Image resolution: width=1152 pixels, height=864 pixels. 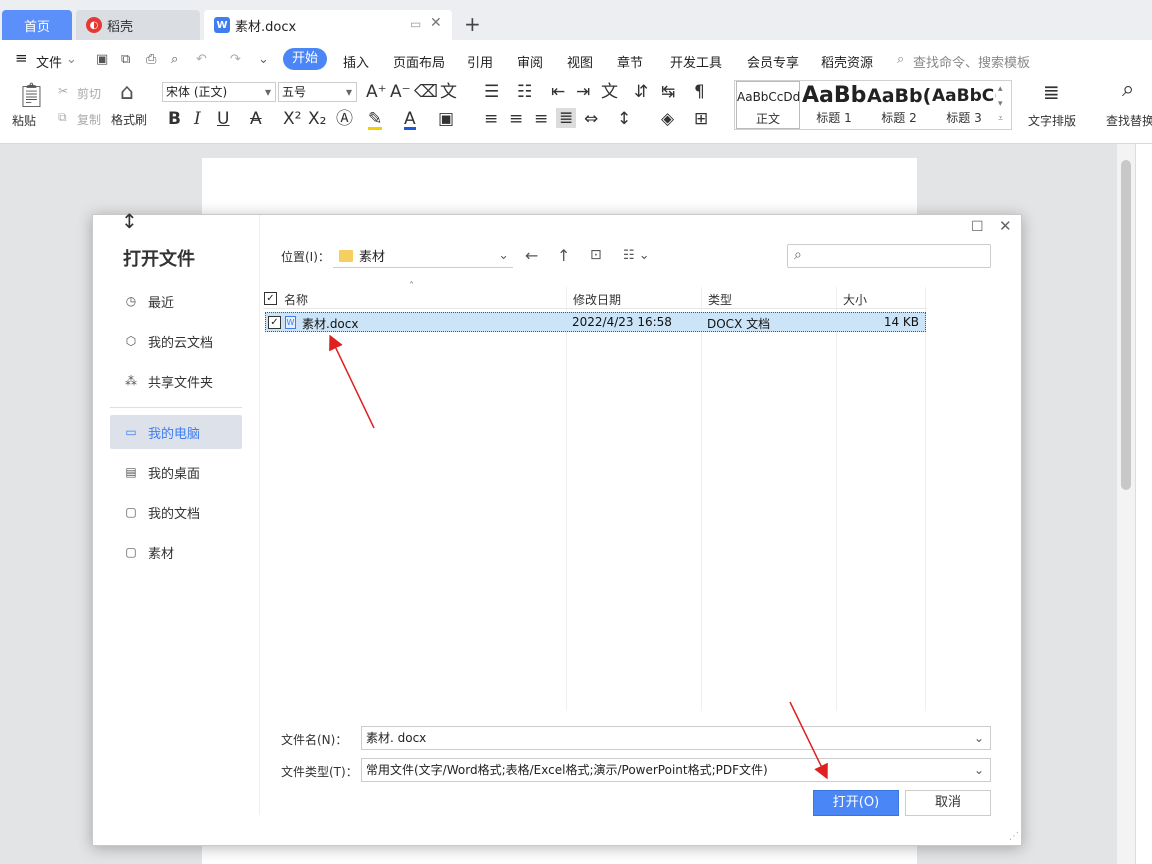 What do you see at coordinates (1129, 120) in the screenshot?
I see `find-replace-button: 查找替换` at bounding box center [1129, 120].